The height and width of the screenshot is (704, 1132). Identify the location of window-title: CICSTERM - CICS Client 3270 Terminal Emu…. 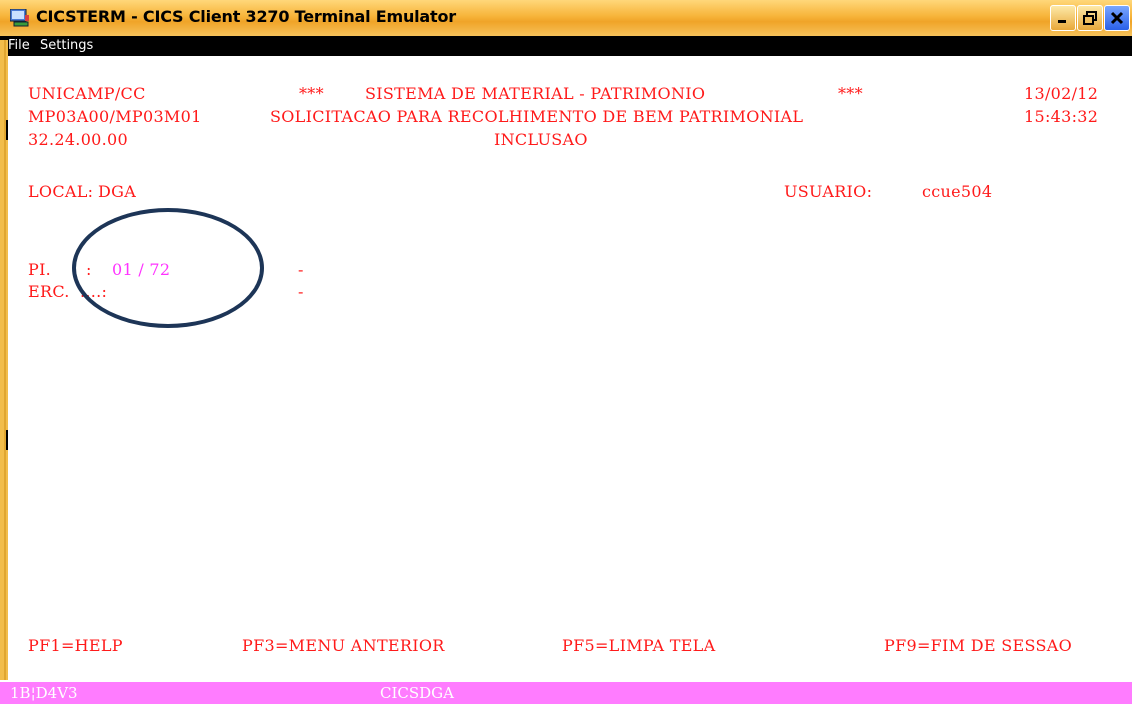
(246, 16).